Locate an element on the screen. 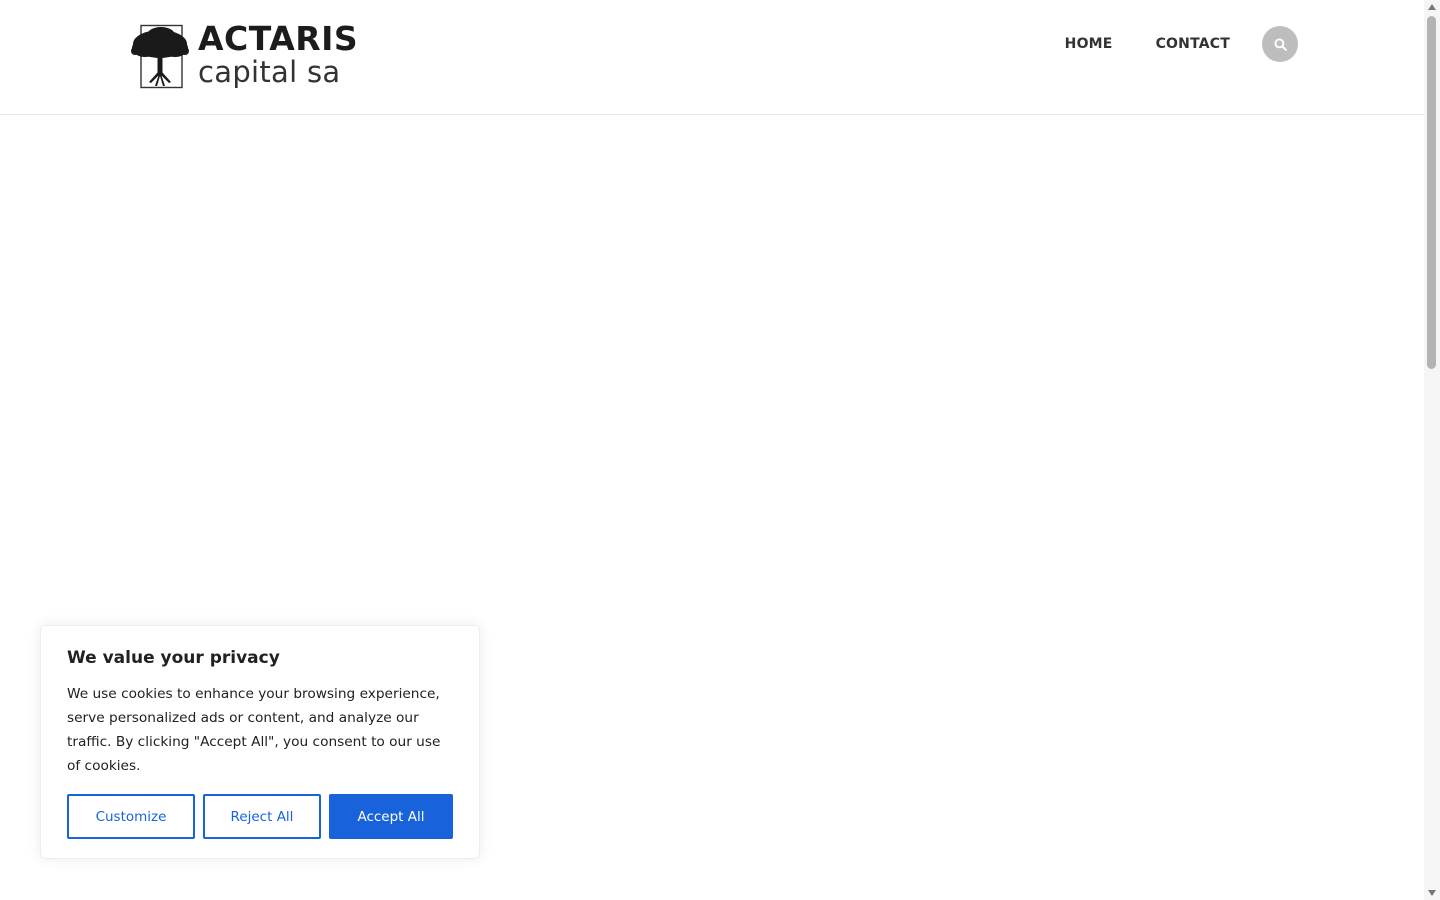 This screenshot has height=900, width=1440. search-icon is located at coordinates (1280, 44).